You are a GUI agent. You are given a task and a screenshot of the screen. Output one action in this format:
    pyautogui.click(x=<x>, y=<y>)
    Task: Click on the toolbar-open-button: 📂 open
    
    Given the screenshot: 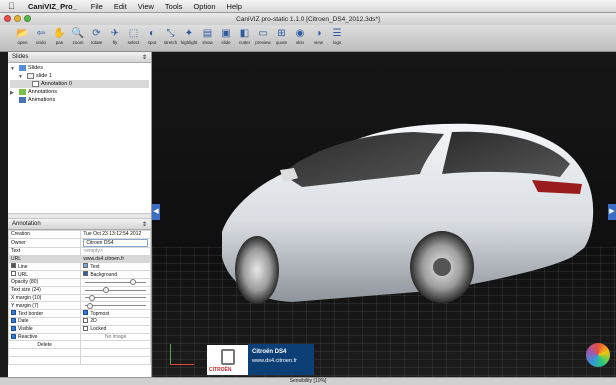 What is the action you would take?
    pyautogui.click(x=22, y=35)
    